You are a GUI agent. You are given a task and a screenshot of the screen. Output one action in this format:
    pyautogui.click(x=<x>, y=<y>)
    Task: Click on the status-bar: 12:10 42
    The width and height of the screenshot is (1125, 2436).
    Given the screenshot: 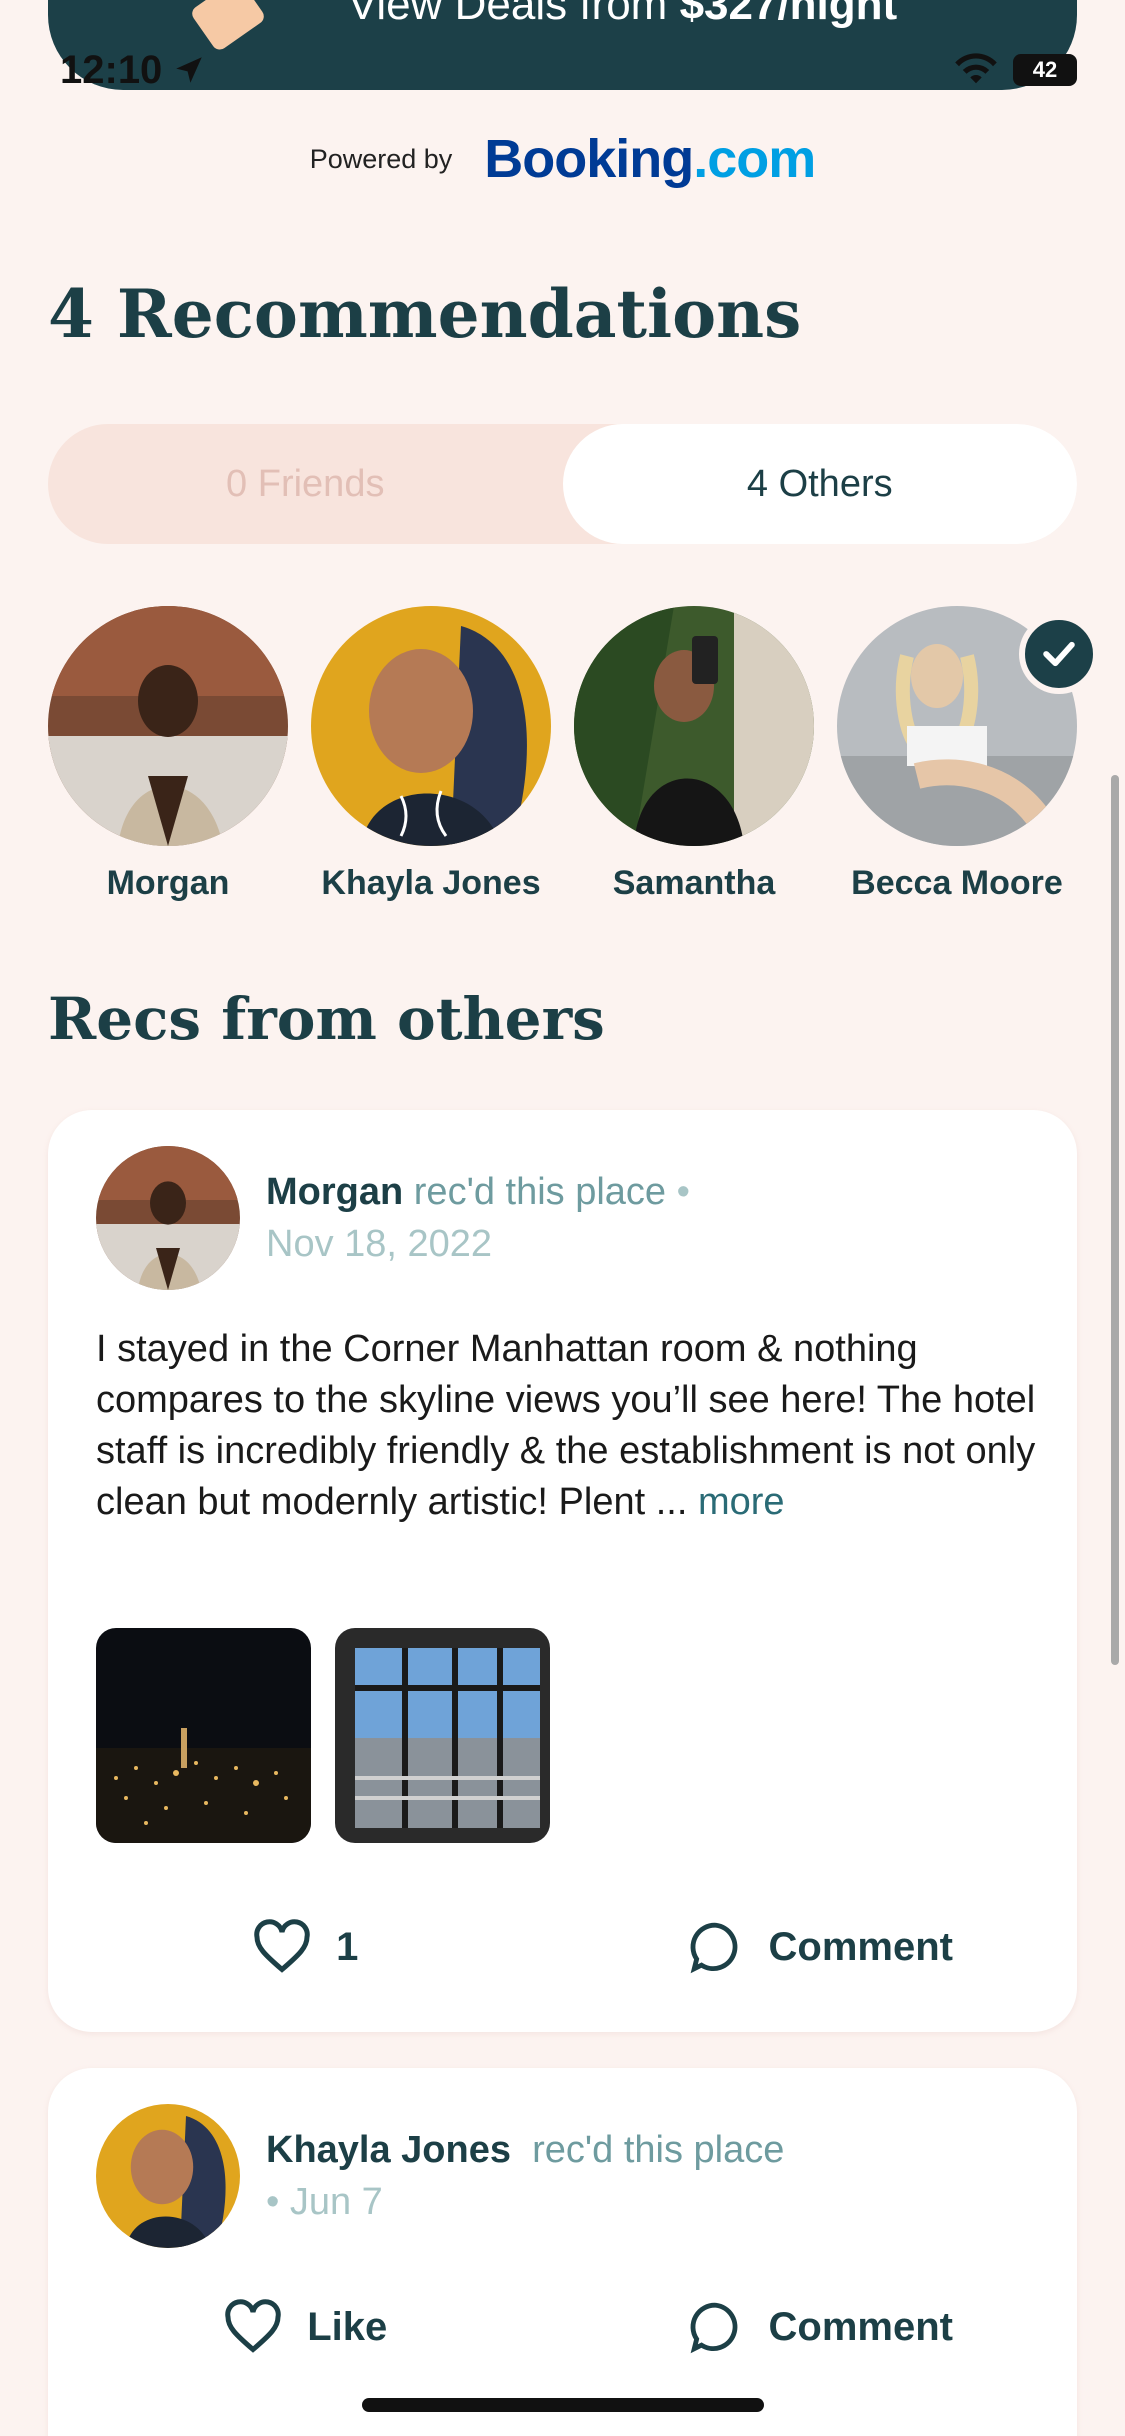 What is the action you would take?
    pyautogui.click(x=562, y=70)
    